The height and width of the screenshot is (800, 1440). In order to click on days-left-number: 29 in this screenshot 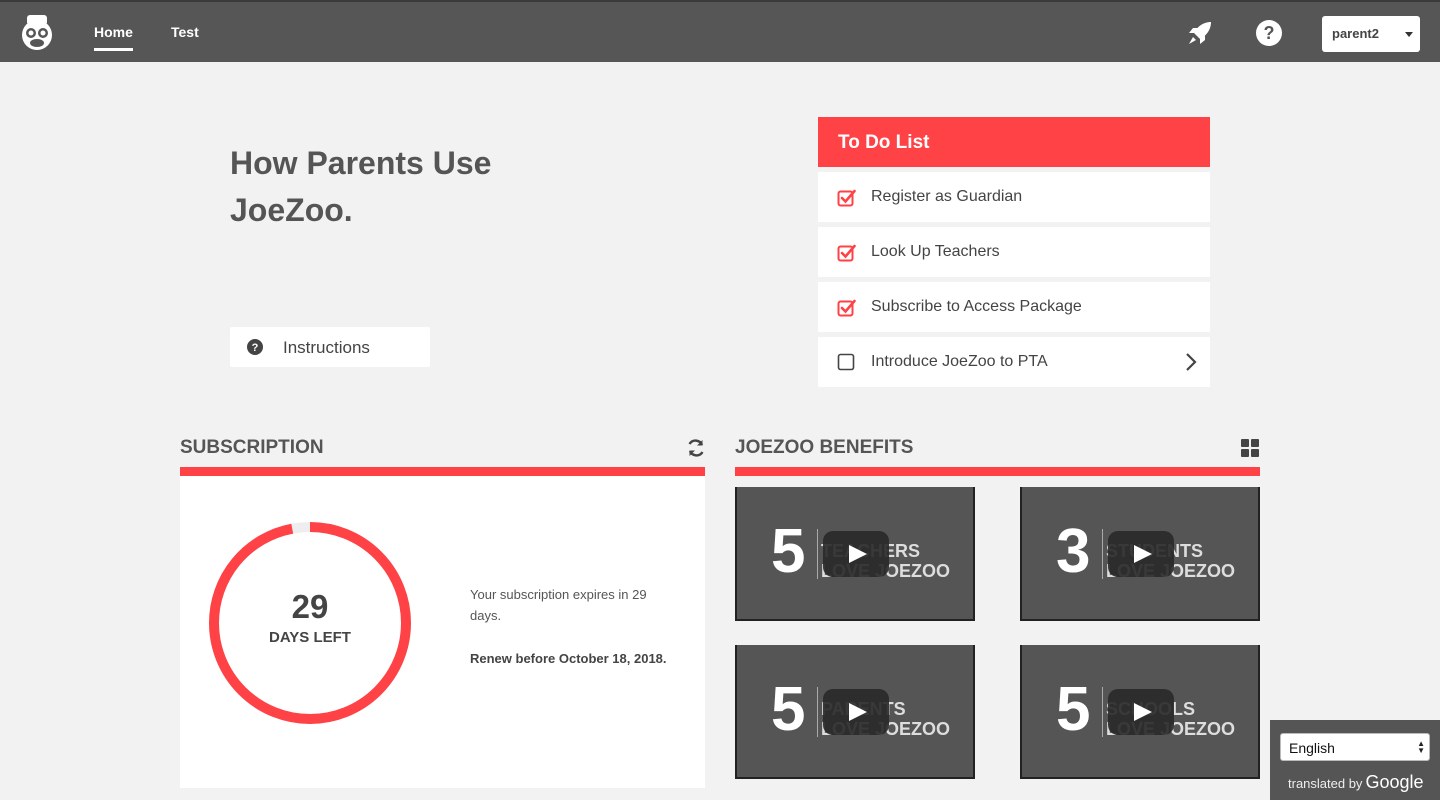, I will do `click(310, 606)`.